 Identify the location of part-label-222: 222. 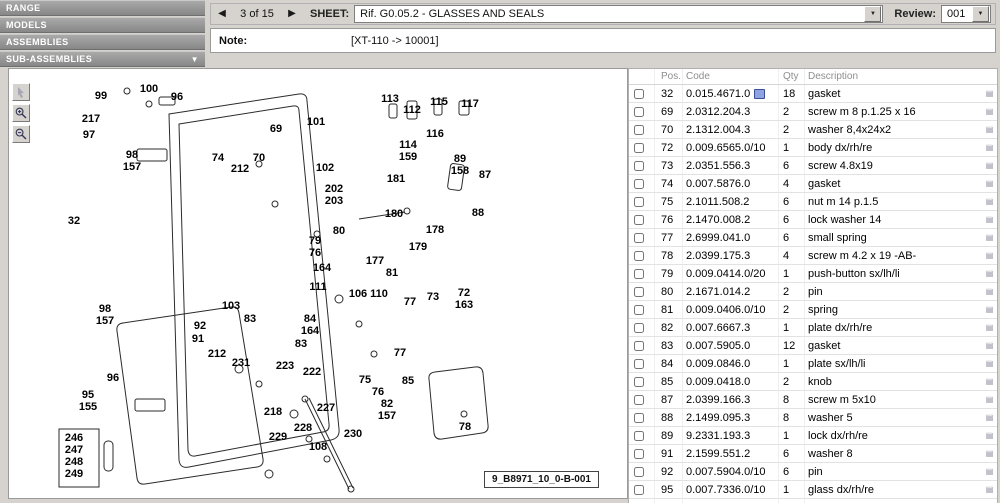
(312, 372).